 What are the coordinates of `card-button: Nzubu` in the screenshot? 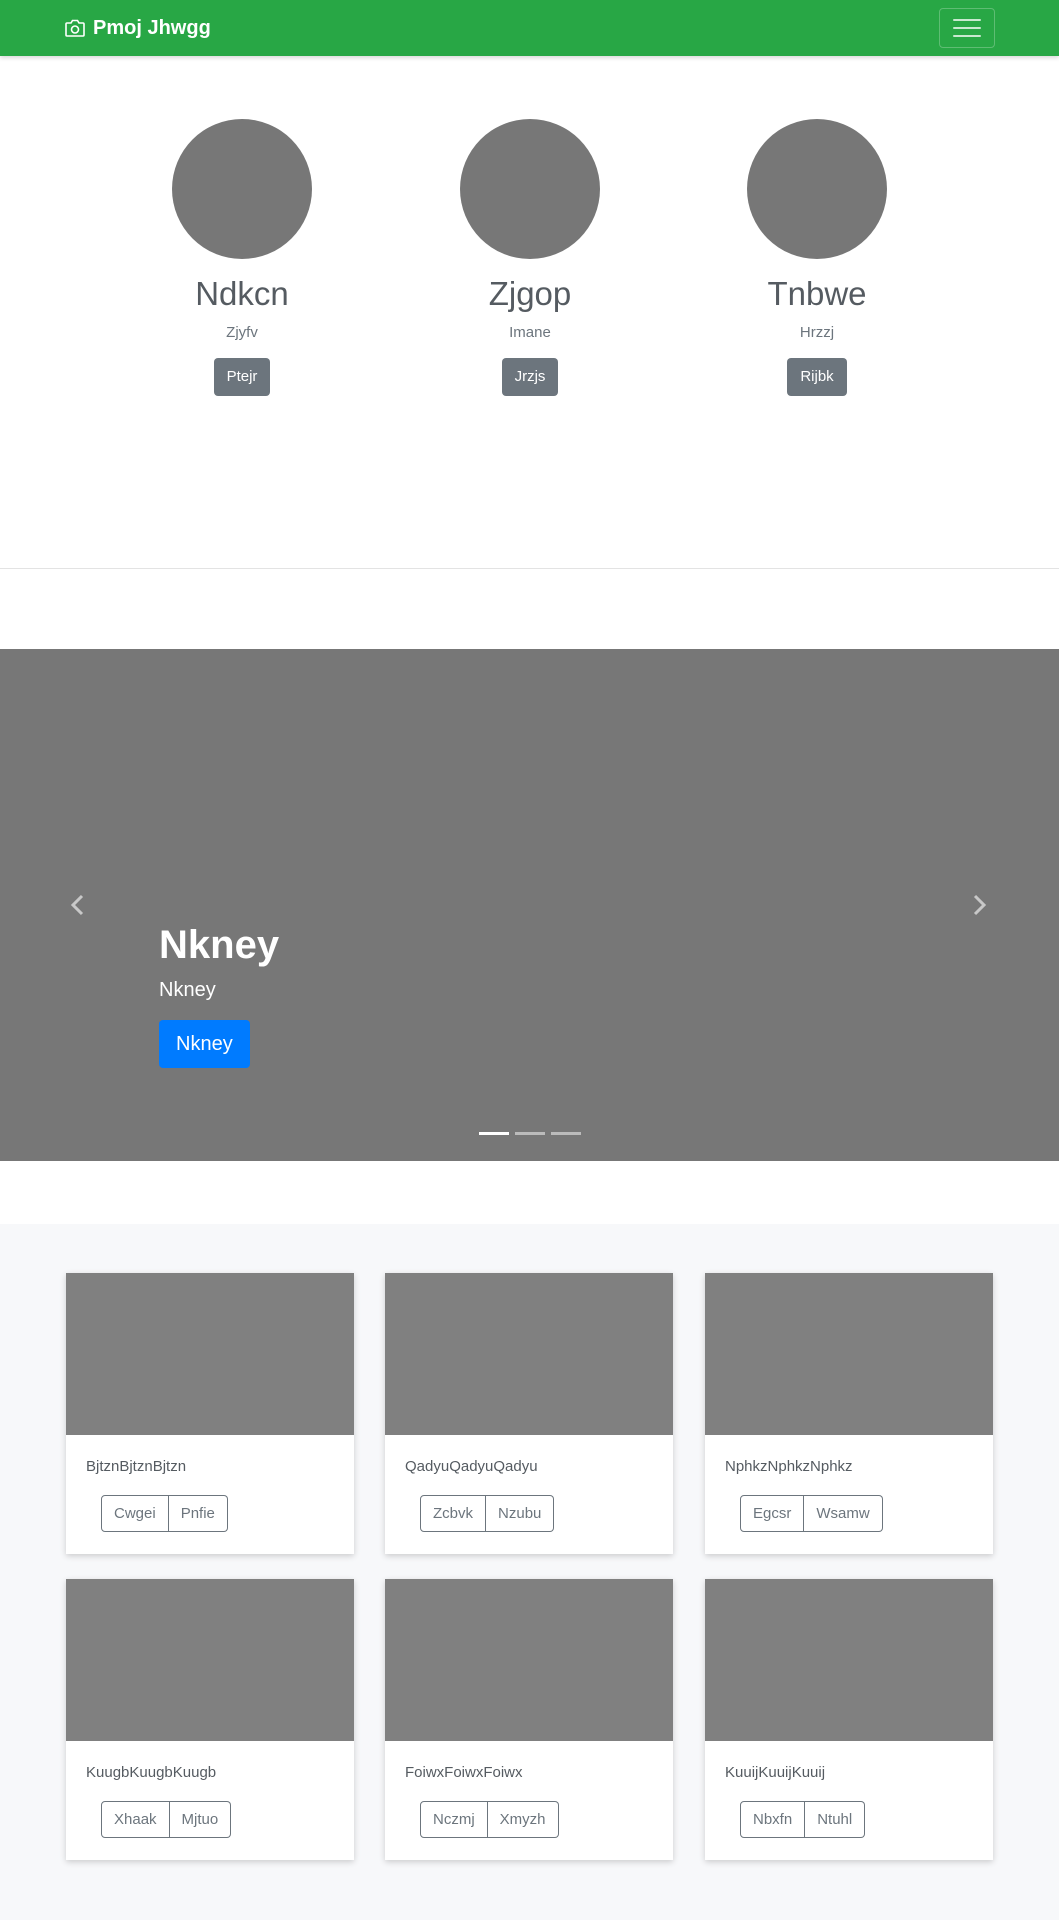 It's located at (520, 1513).